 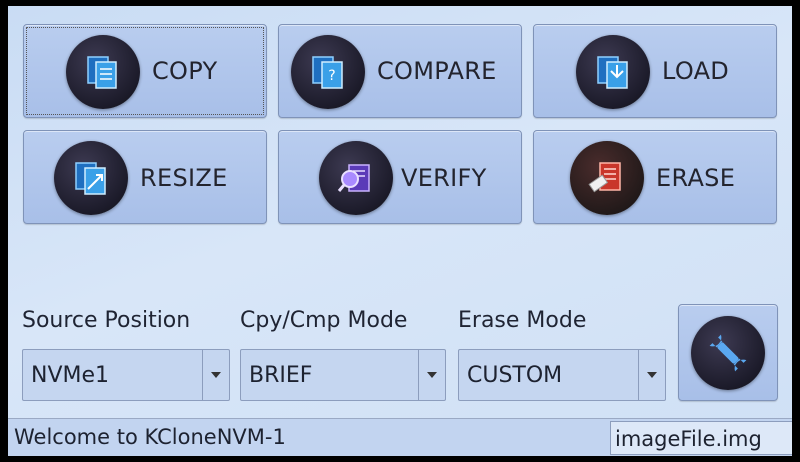 What do you see at coordinates (70, 375) in the screenshot?
I see `source-position-value: NVMe1` at bounding box center [70, 375].